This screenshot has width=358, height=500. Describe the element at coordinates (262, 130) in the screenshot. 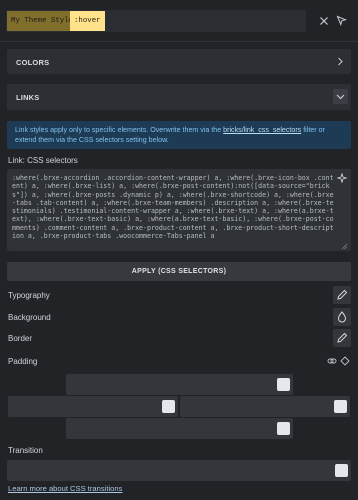

I see `filter-link: bricks/link_css_selectors` at that location.